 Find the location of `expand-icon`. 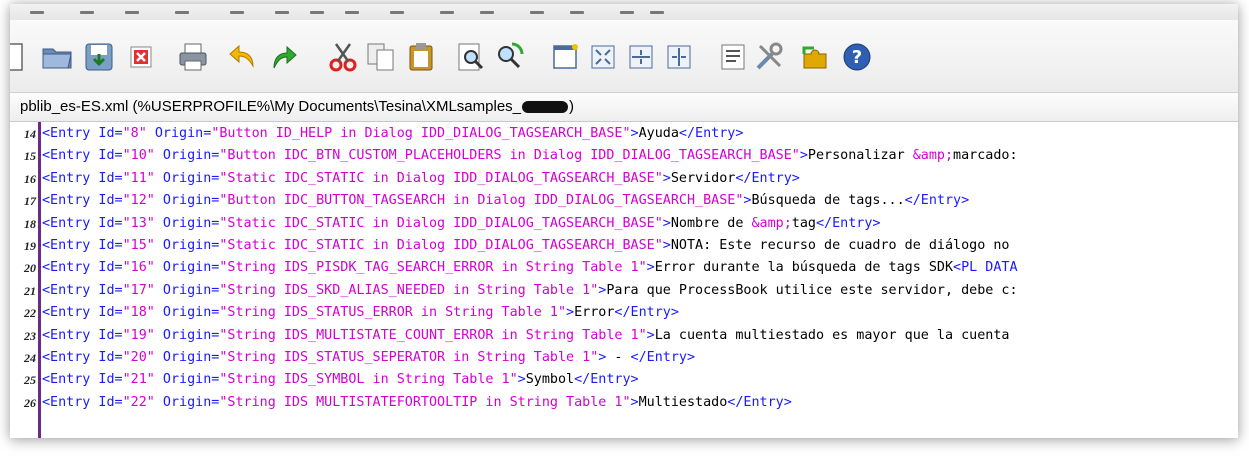

expand-icon is located at coordinates (603, 57).